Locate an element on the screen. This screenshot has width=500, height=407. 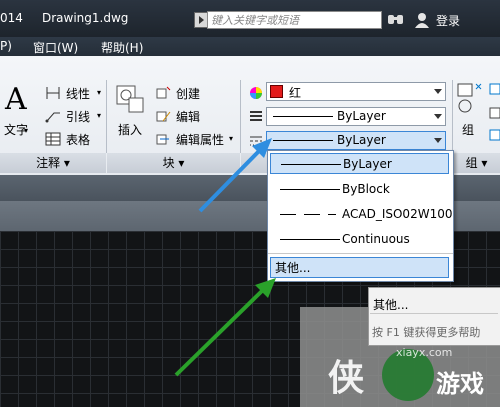
blue-arrow is located at coordinates (235, 175).